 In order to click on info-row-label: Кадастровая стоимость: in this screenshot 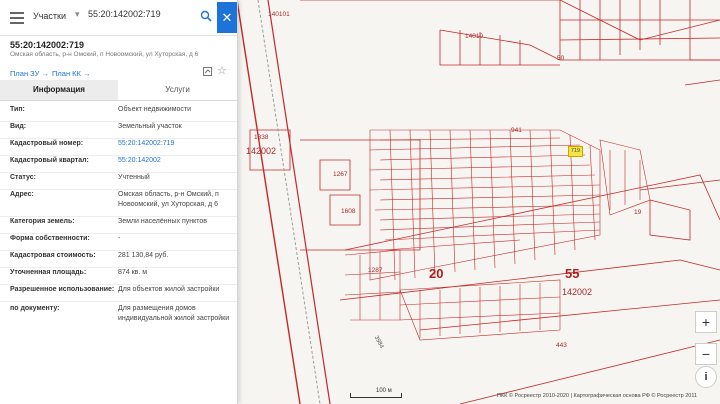, I will do `click(53, 255)`.